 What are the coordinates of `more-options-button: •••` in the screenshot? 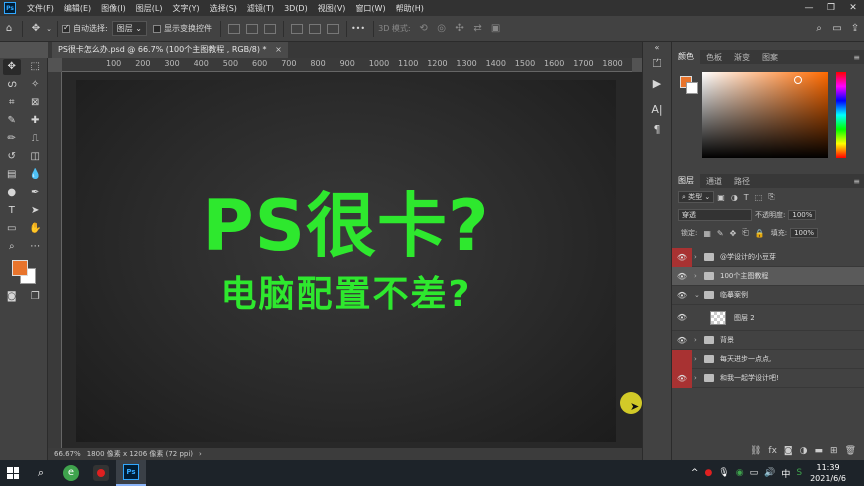 It's located at (358, 28).